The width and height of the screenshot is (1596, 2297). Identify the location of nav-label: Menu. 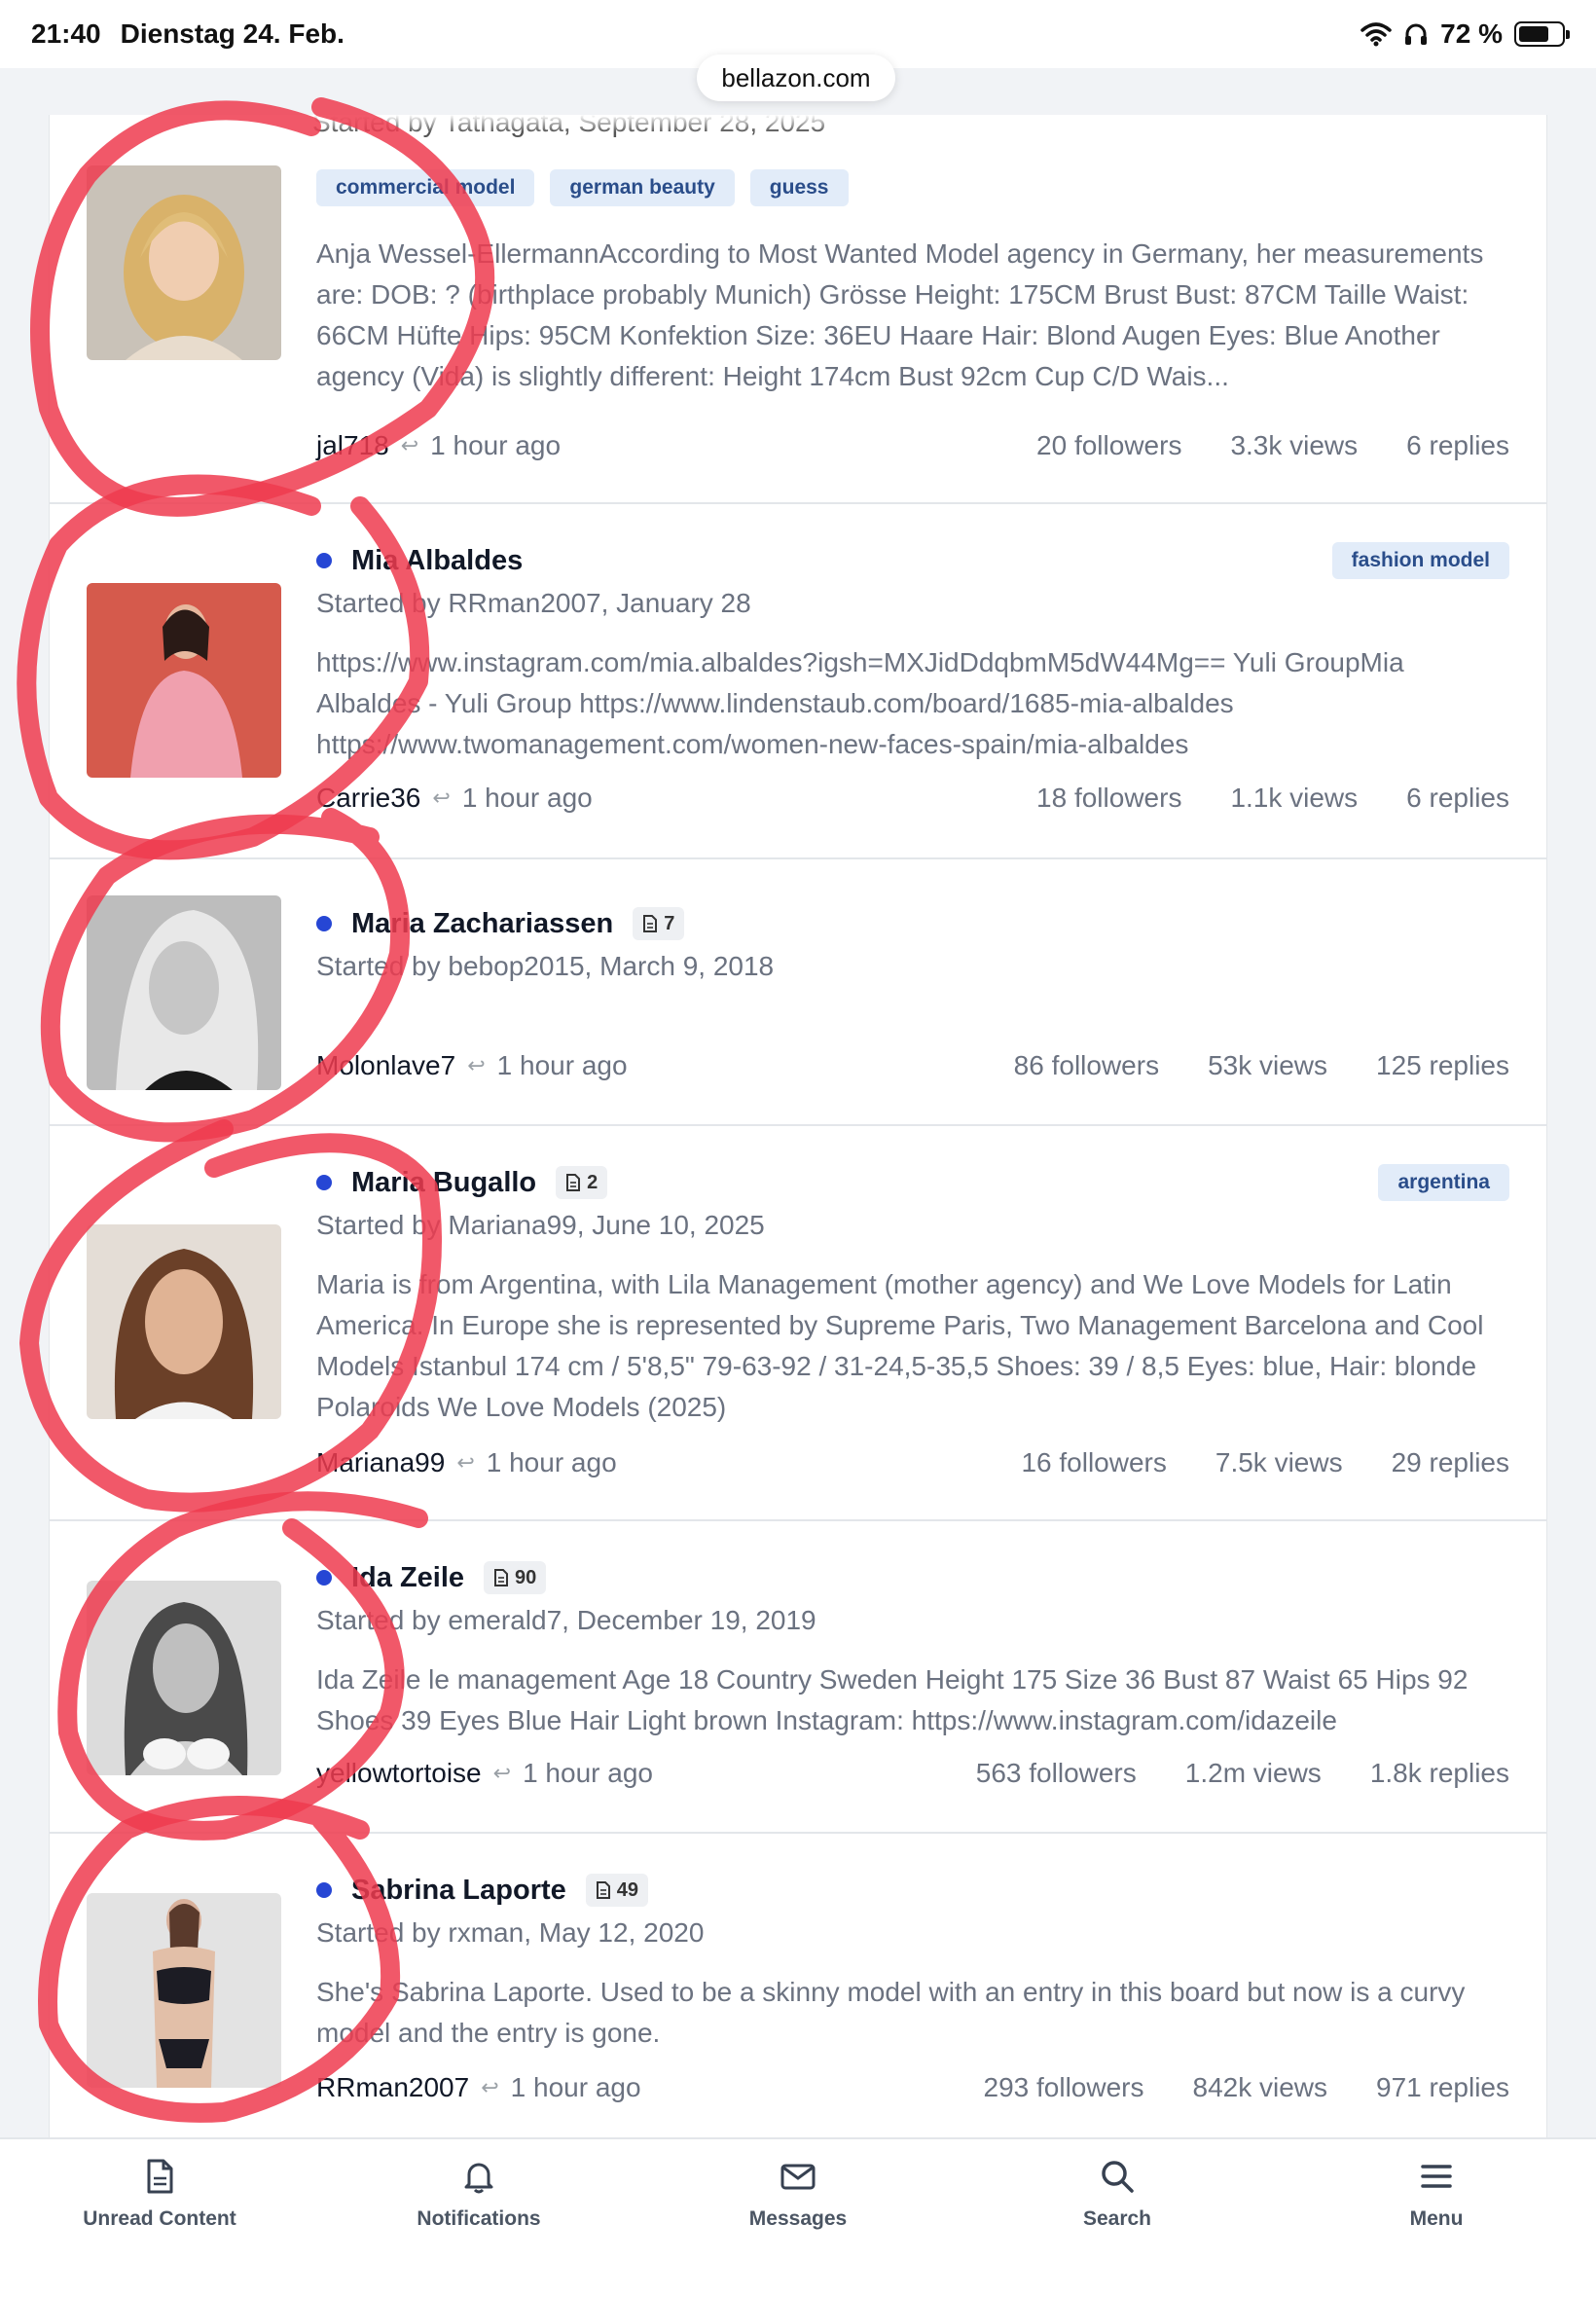
(1436, 2218).